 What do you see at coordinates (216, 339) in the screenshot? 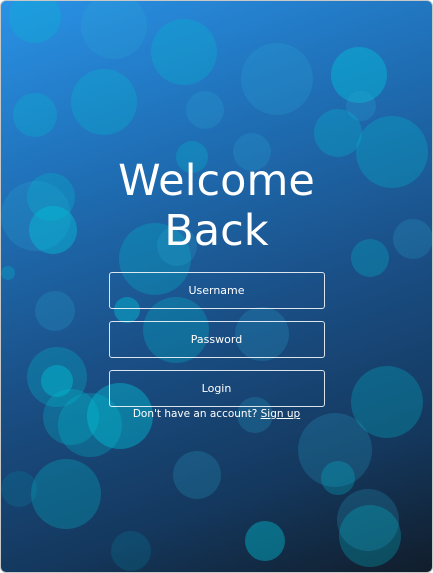
I see `password-input` at bounding box center [216, 339].